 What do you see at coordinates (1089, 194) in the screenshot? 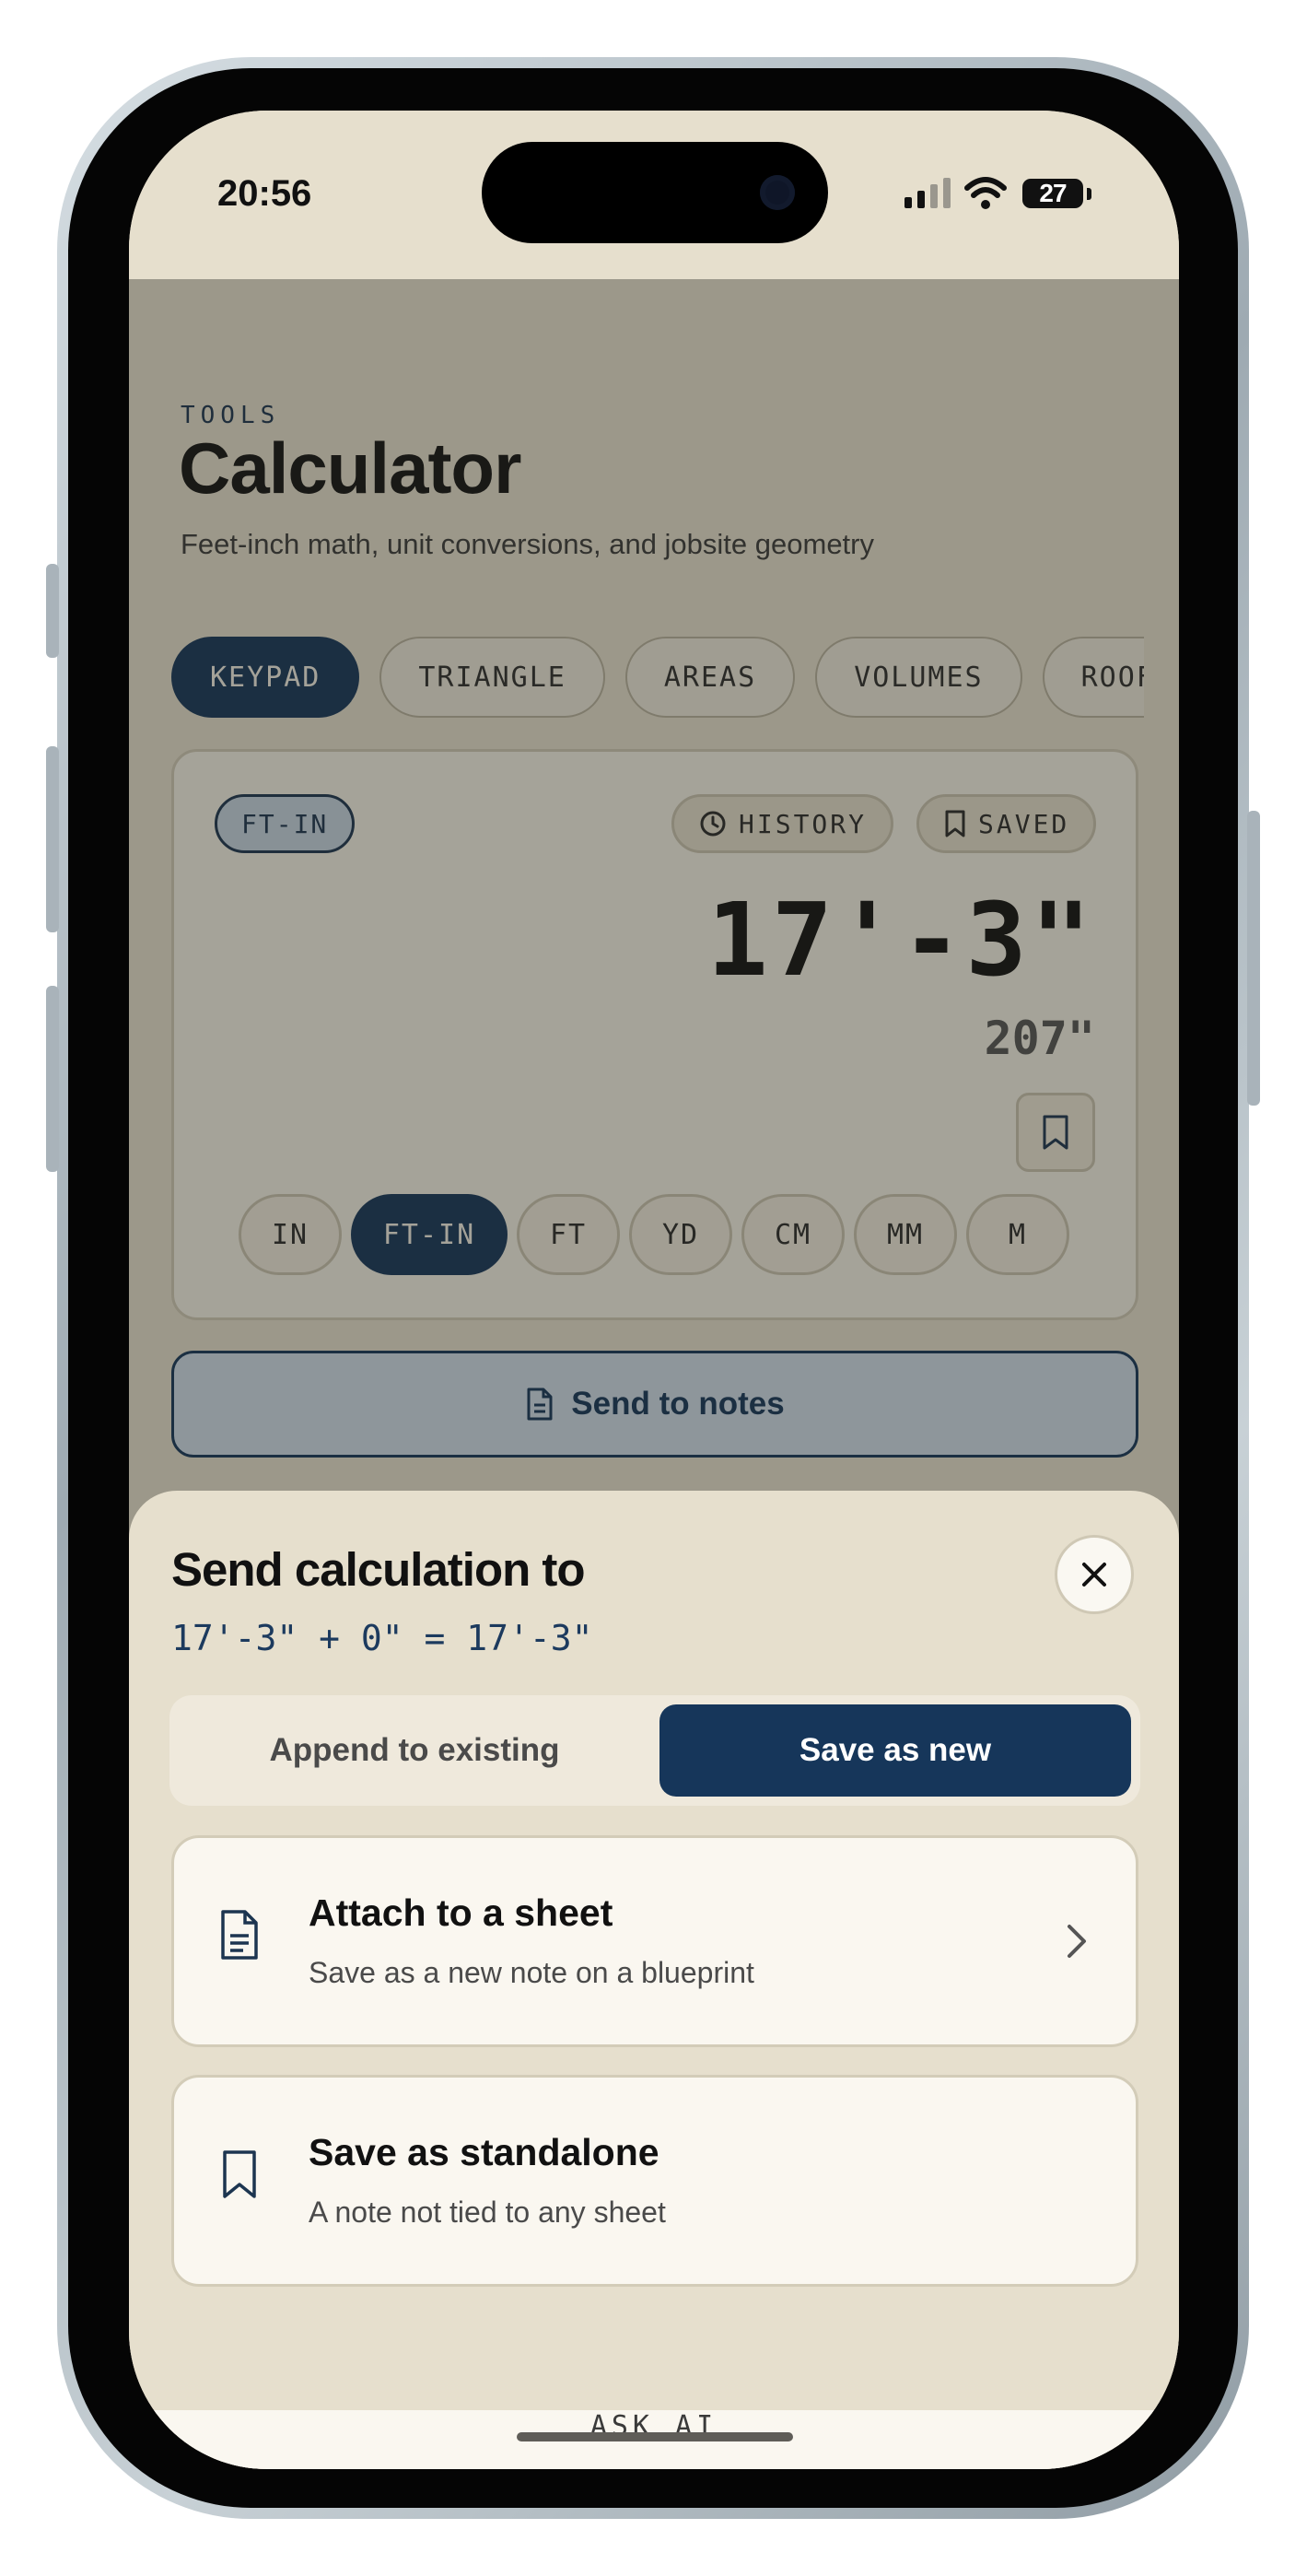
I see `battery-tip` at bounding box center [1089, 194].